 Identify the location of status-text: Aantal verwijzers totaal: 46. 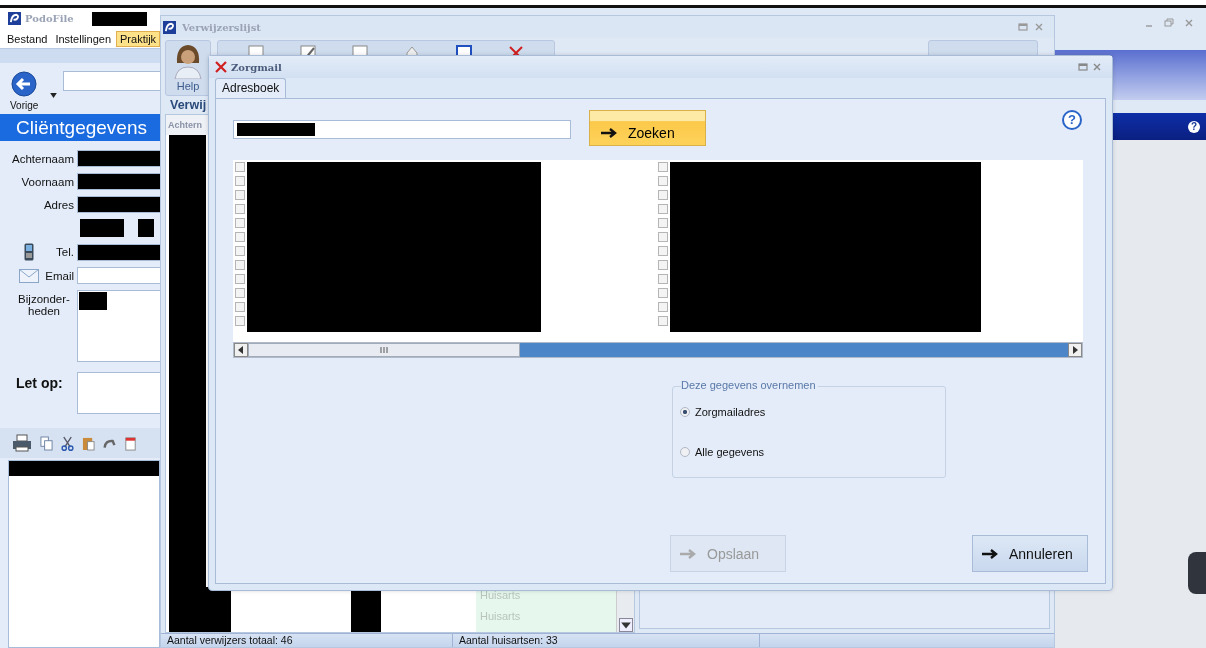
(307, 640).